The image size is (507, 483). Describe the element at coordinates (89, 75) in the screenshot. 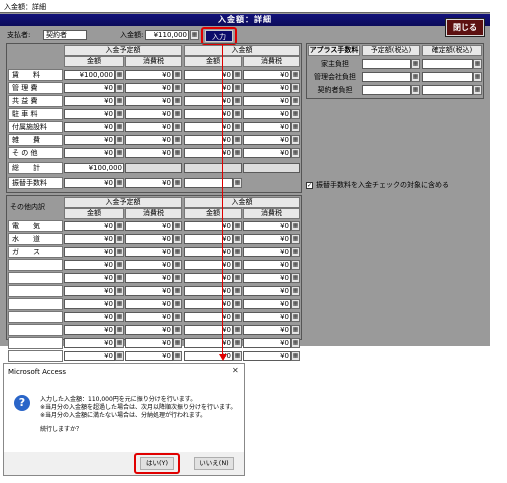

I see `value-field: ¥100,000` at that location.